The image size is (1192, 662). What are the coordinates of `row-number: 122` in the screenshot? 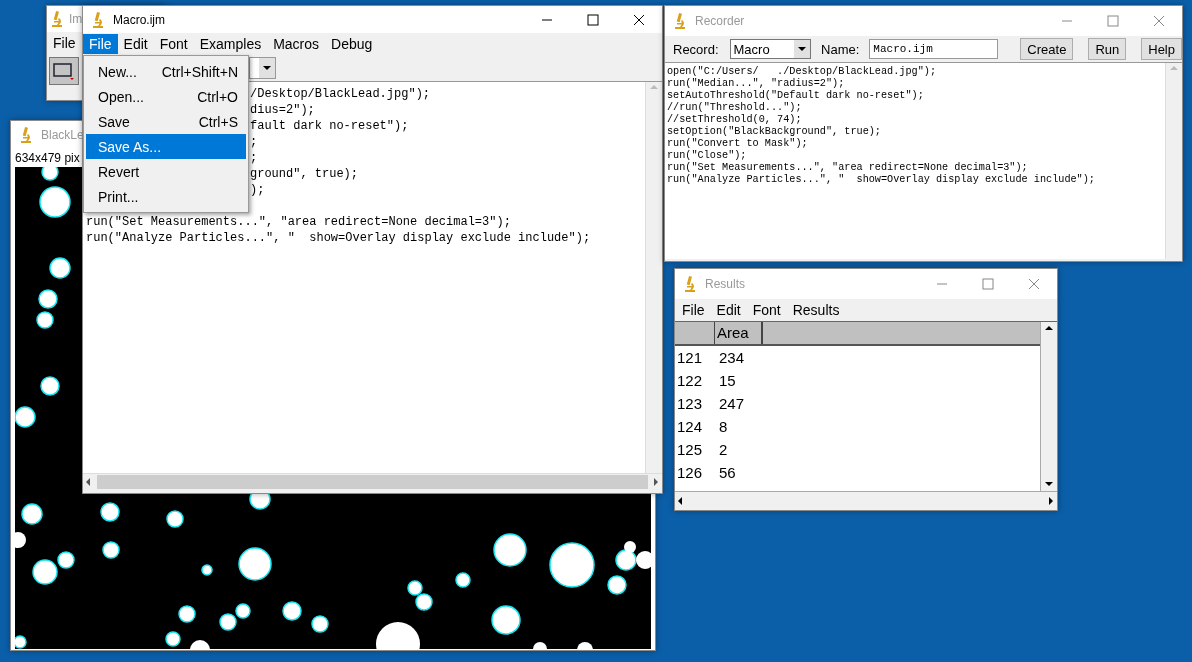 It's located at (690, 380).